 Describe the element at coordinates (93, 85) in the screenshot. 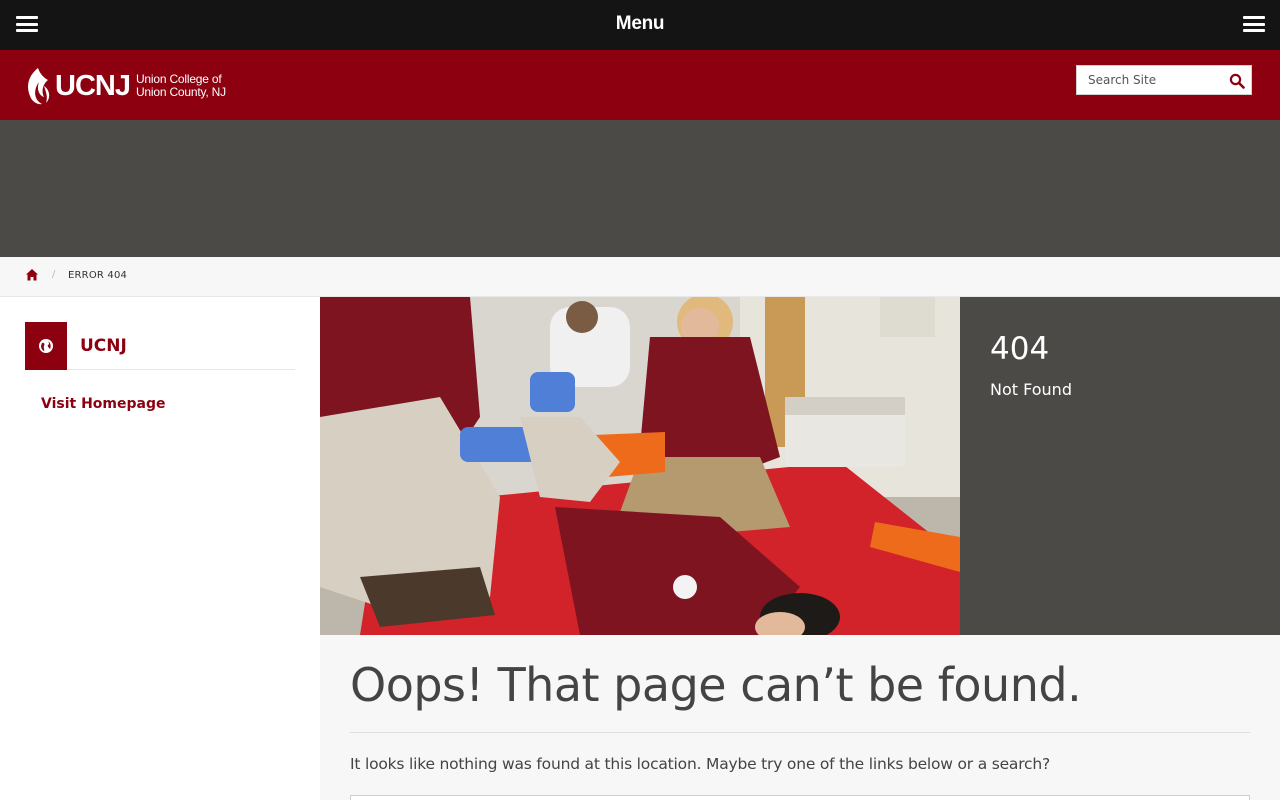

I see `brand-name: UCNJ` at that location.